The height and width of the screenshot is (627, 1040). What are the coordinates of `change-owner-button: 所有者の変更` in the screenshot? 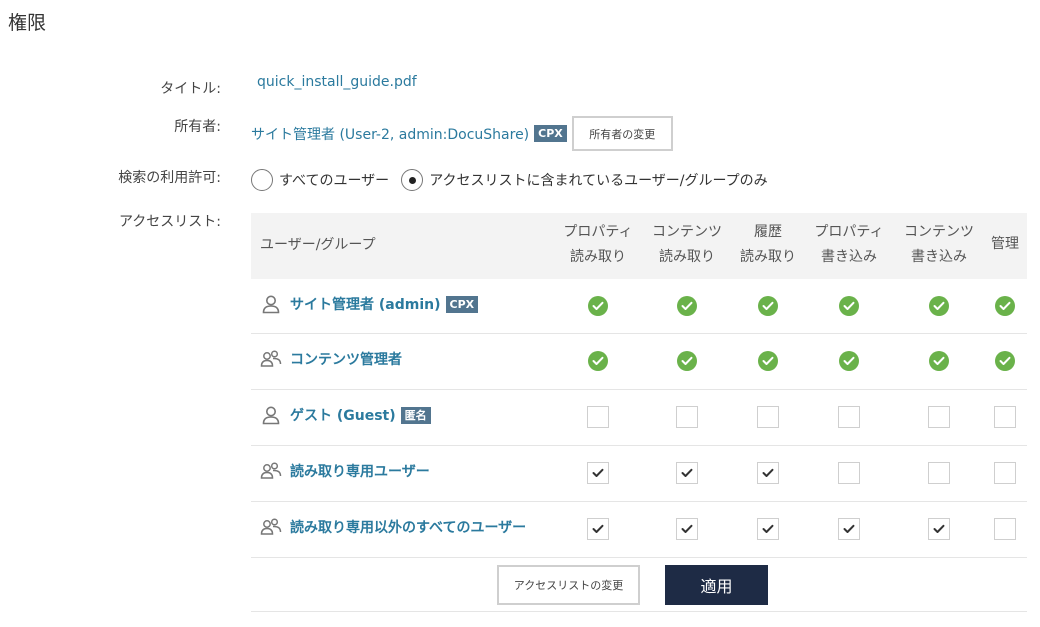 It's located at (622, 133).